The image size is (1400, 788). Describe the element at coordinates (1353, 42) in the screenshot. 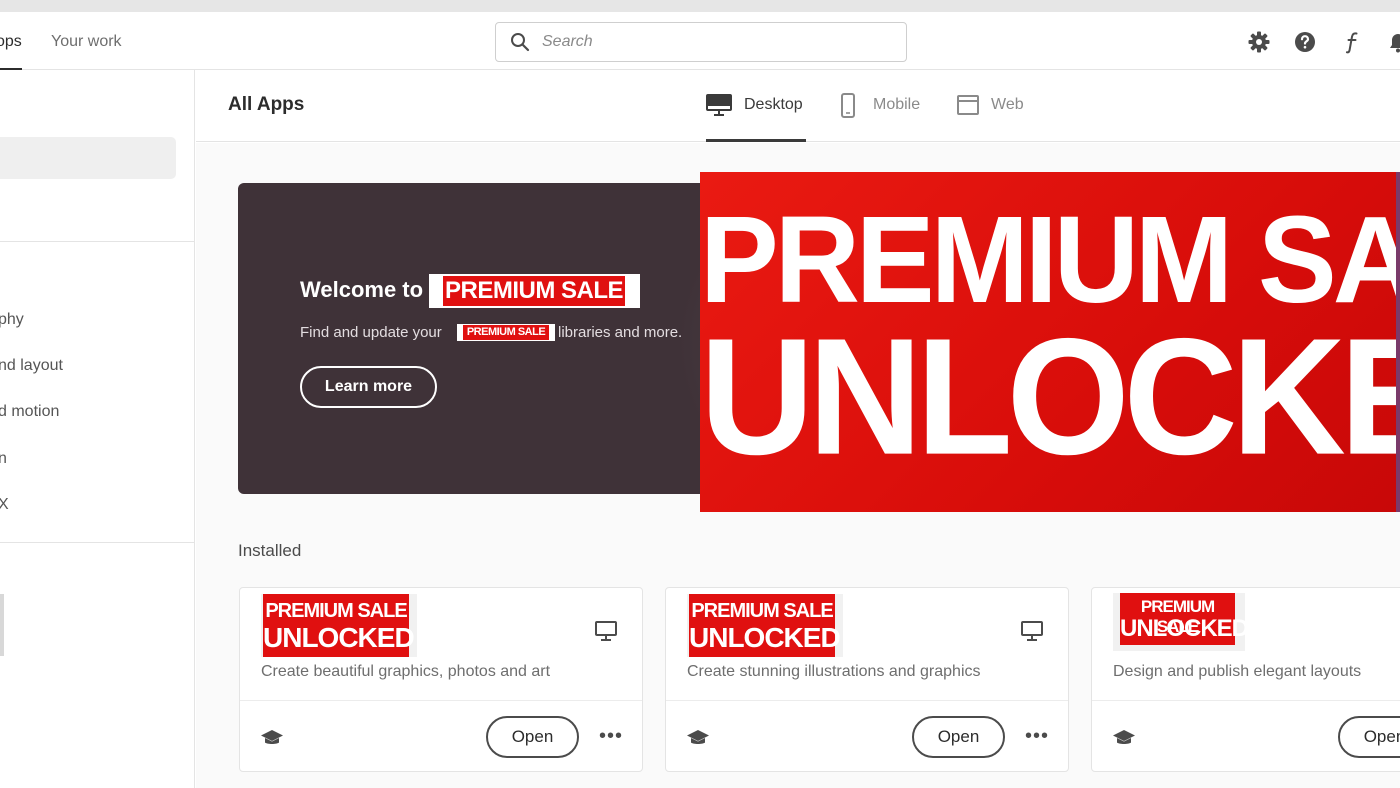

I see `fonts-icon` at that location.